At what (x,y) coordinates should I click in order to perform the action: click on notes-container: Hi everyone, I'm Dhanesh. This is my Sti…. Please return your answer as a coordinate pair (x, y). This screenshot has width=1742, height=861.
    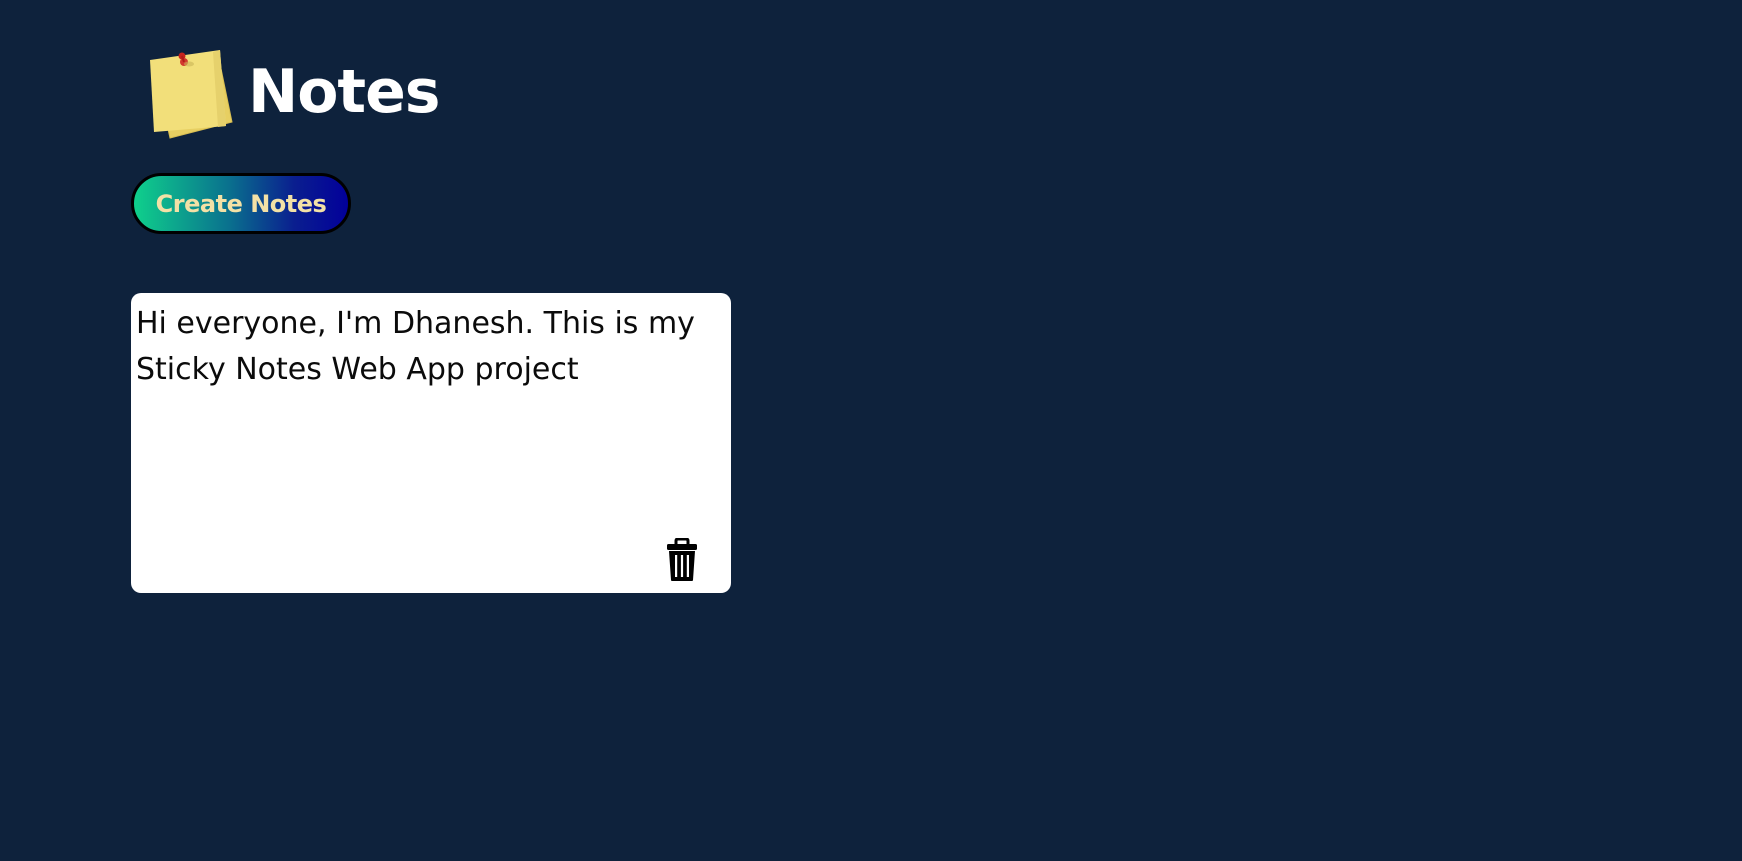
    Looking at the image, I should click on (431, 443).